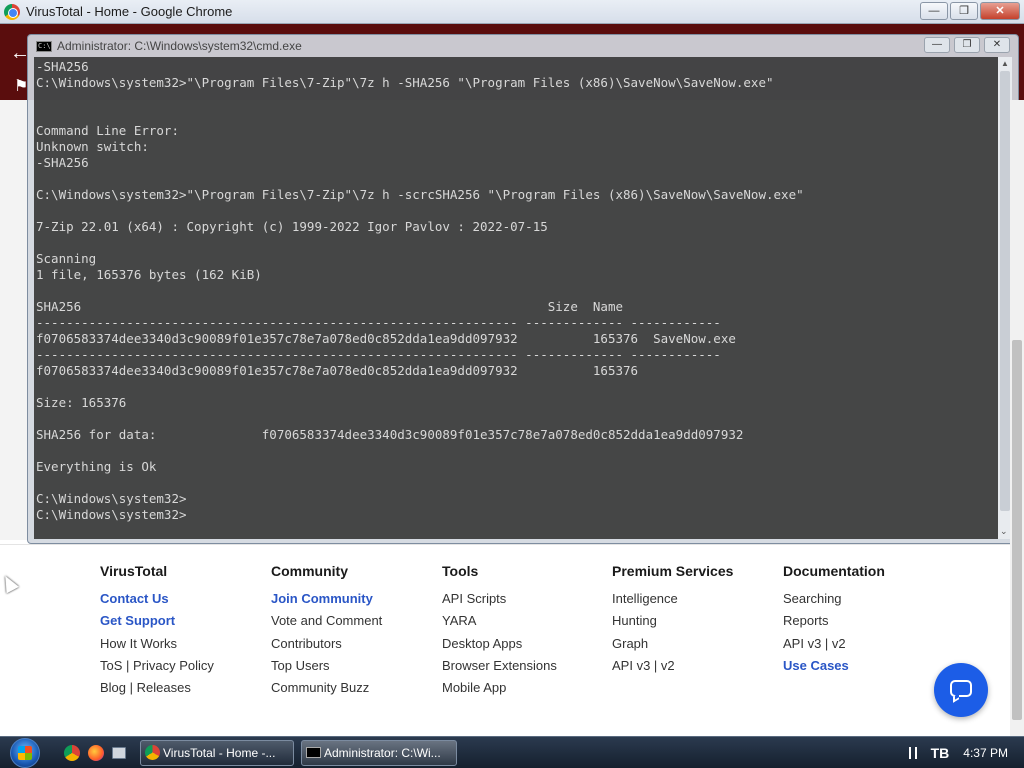  I want to click on system-tray: TB 4:37 PM, so click(958, 753).